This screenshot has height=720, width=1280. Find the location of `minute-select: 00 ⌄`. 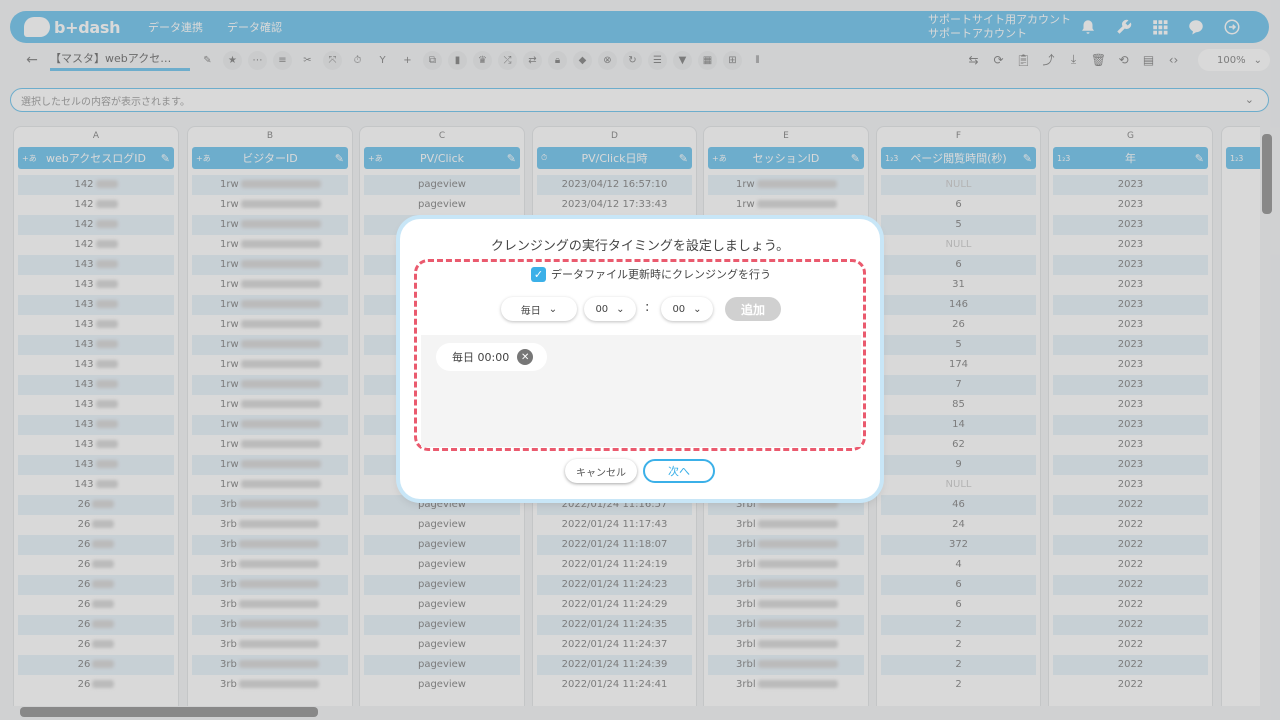

minute-select: 00 ⌄ is located at coordinates (687, 309).